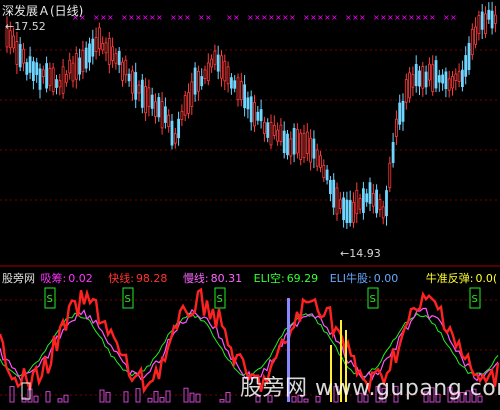 This screenshot has height=410, width=500. I want to click on legend-value: 80.31, so click(226, 278).